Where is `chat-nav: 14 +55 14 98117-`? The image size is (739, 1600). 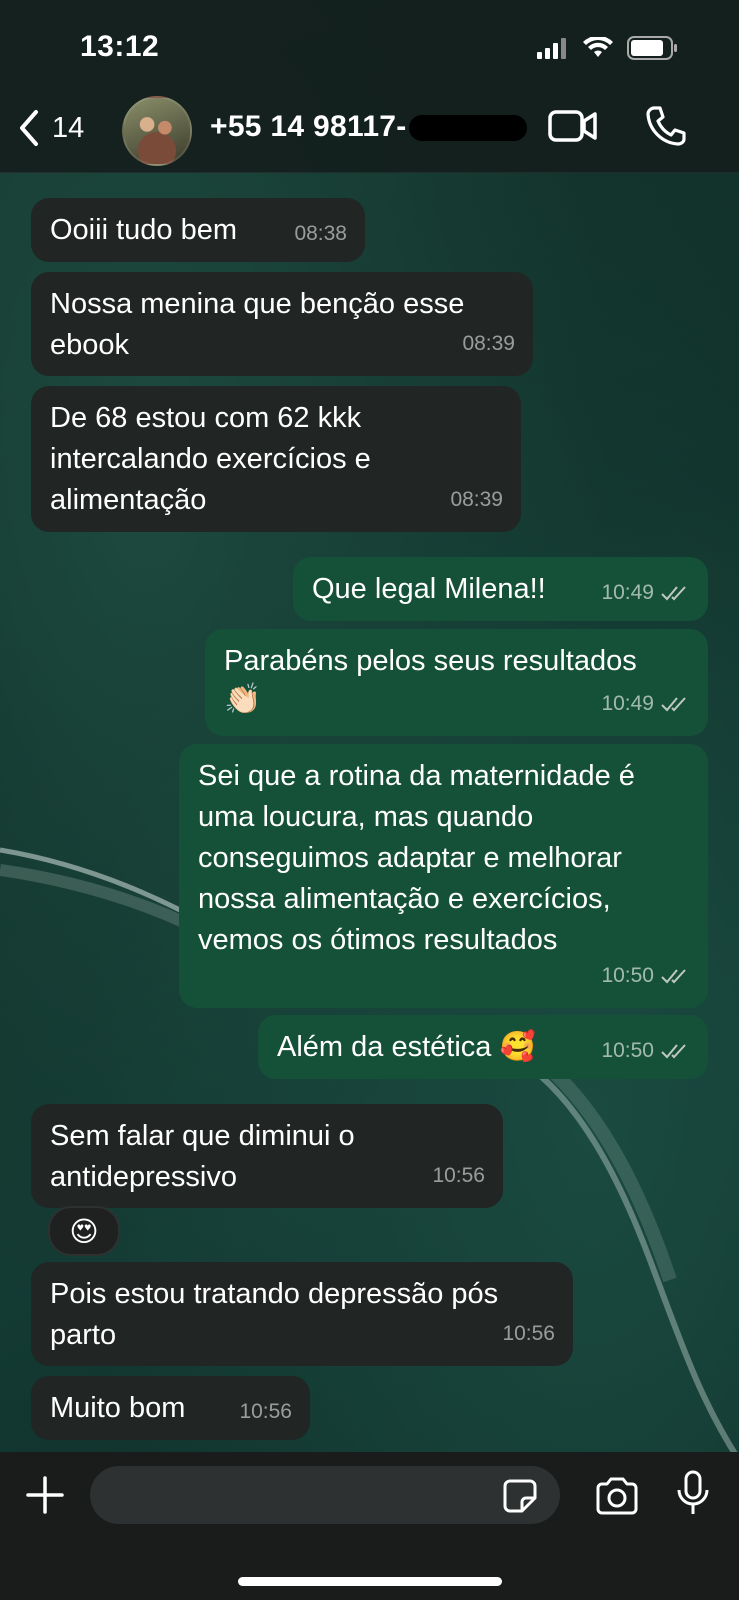
chat-nav: 14 +55 14 98117- is located at coordinates (369, 129).